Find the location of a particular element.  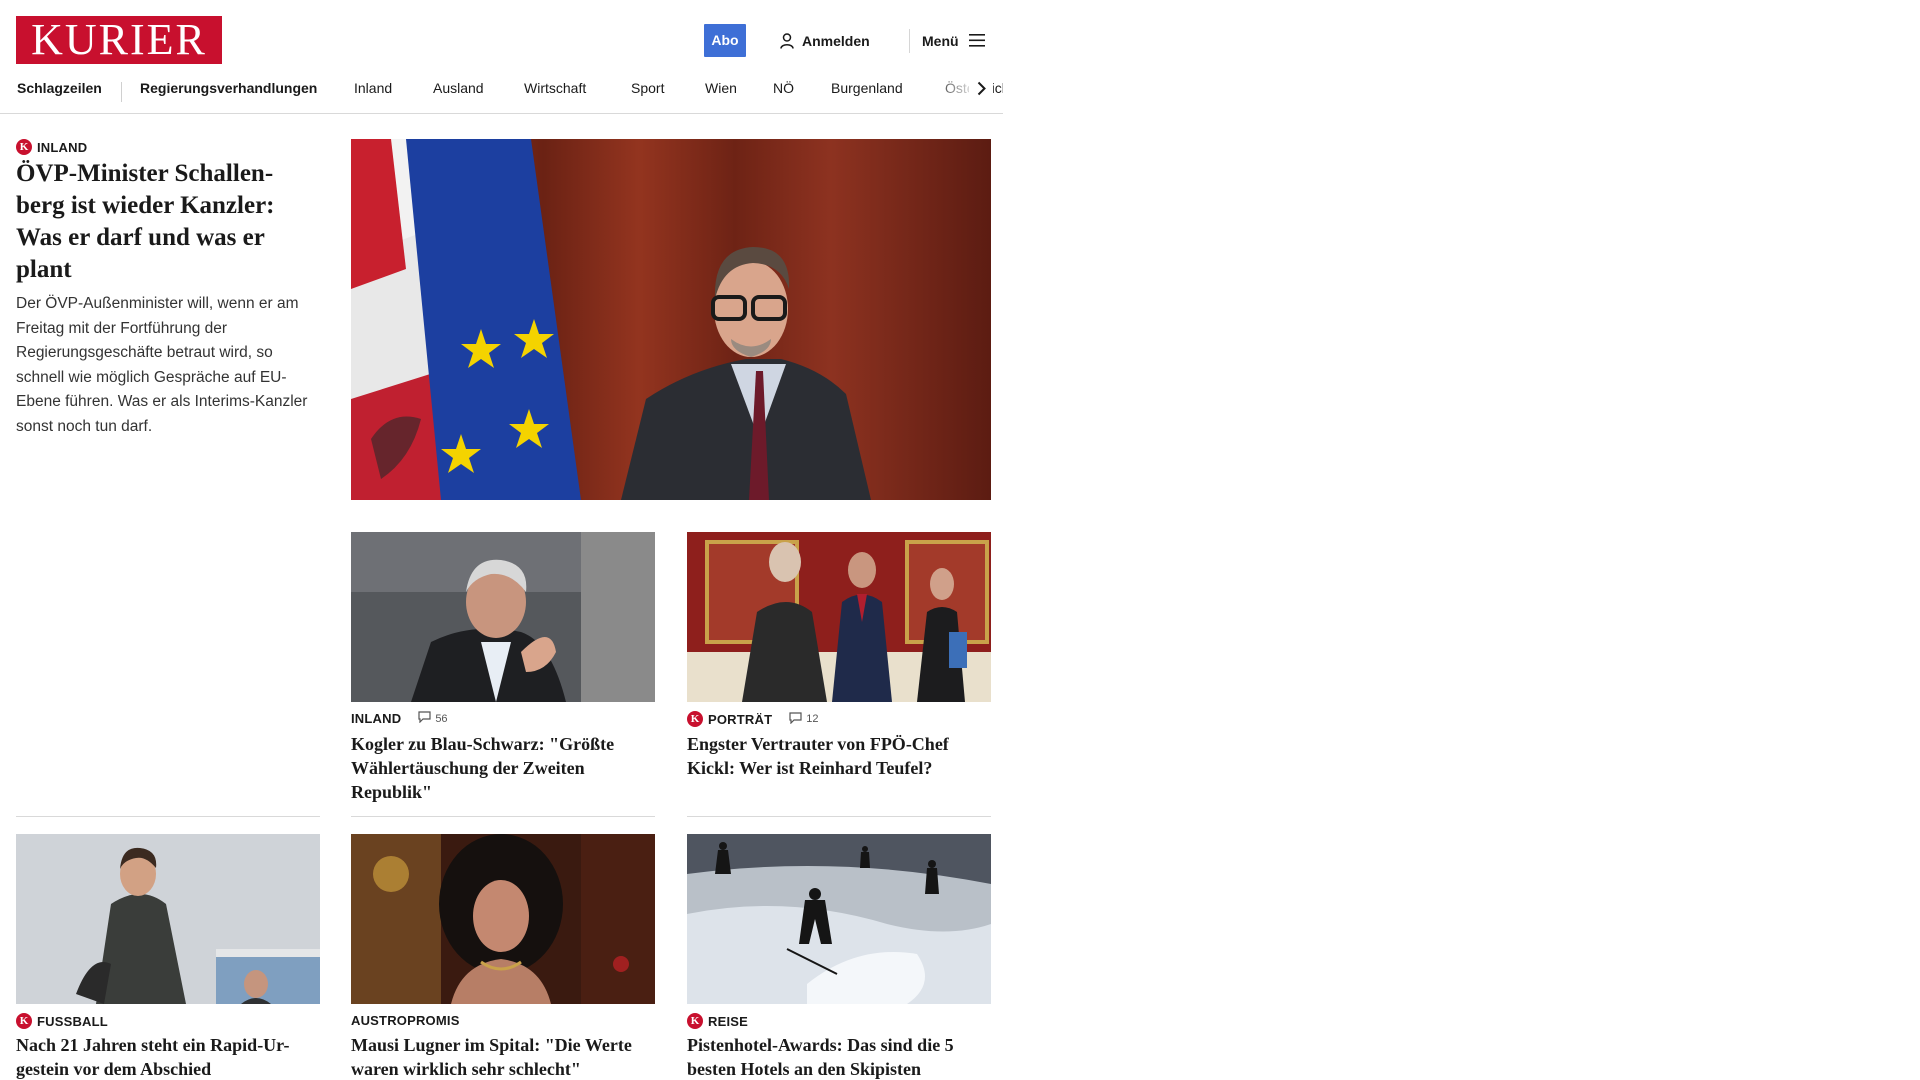

nav-item-regierungsverhandlungen: Regierungsverhandlungen is located at coordinates (228, 96).